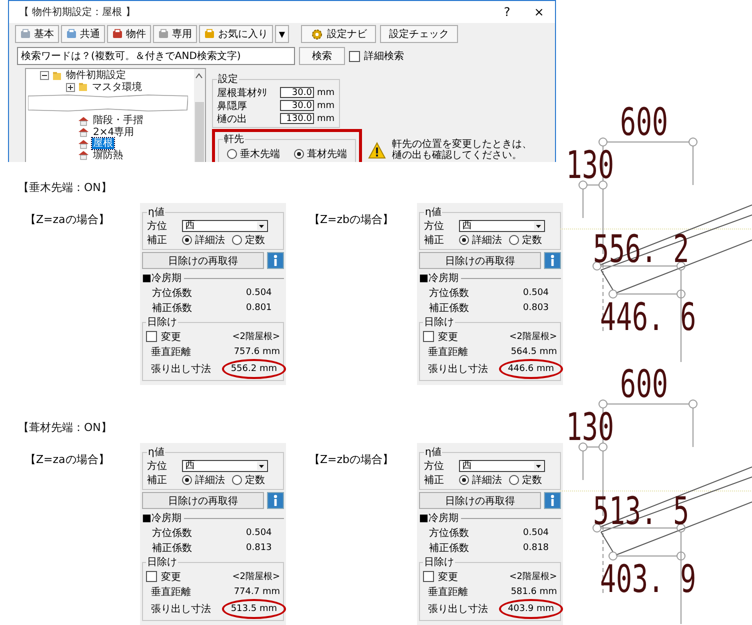 Image resolution: width=752 pixels, height=625 pixels. What do you see at coordinates (199, 115) in the screenshot?
I see `scrollbar` at bounding box center [199, 115].